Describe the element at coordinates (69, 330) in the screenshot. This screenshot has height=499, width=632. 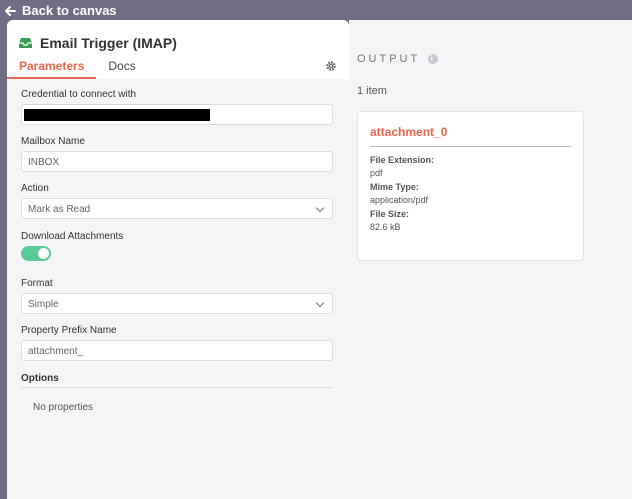
I see `prefix-label: Property Prefix Name` at that location.